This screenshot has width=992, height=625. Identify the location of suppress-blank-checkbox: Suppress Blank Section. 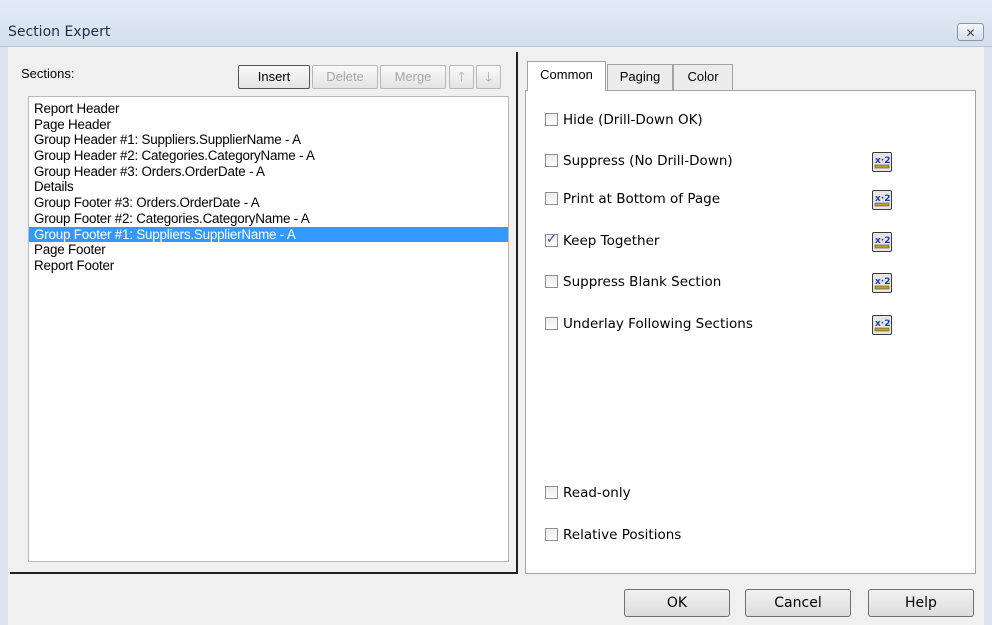
(633, 282).